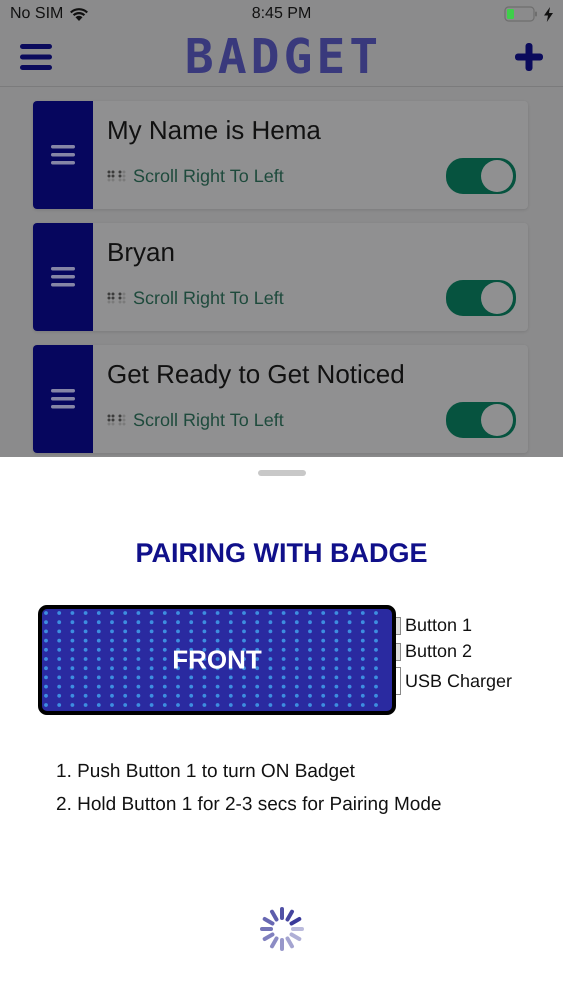 The width and height of the screenshot is (563, 1000). What do you see at coordinates (249, 772) in the screenshot?
I see `instruction-step: 1. Push Button 1 to turn ON Badget` at bounding box center [249, 772].